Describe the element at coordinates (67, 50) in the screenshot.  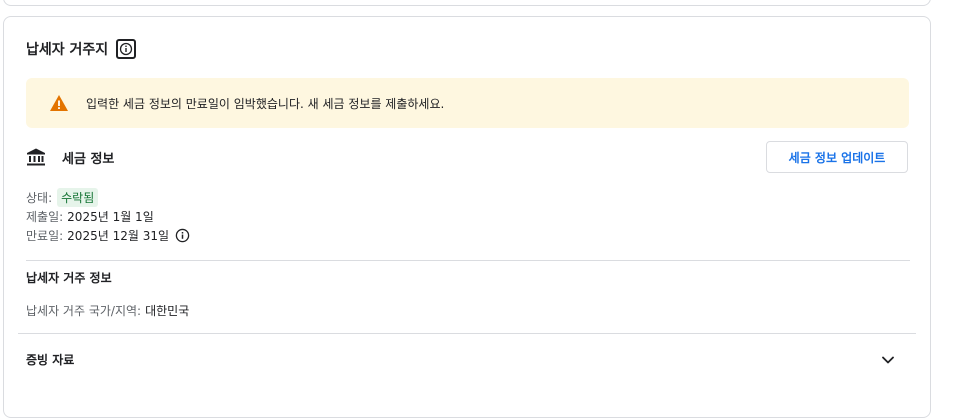
I see `section-title: 납세자 거주지` at that location.